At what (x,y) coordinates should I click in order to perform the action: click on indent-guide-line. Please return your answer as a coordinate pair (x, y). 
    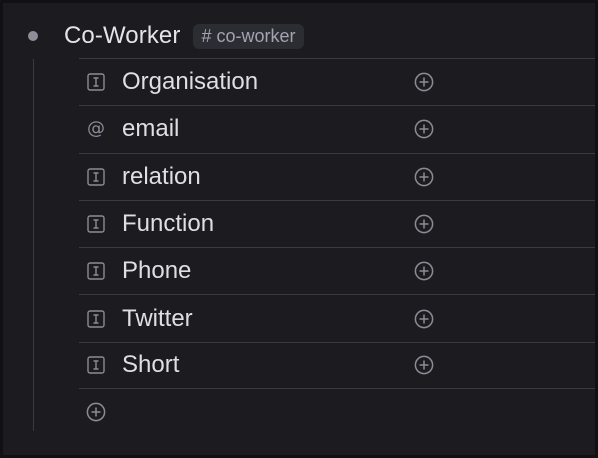
    Looking at the image, I should click on (33, 245).